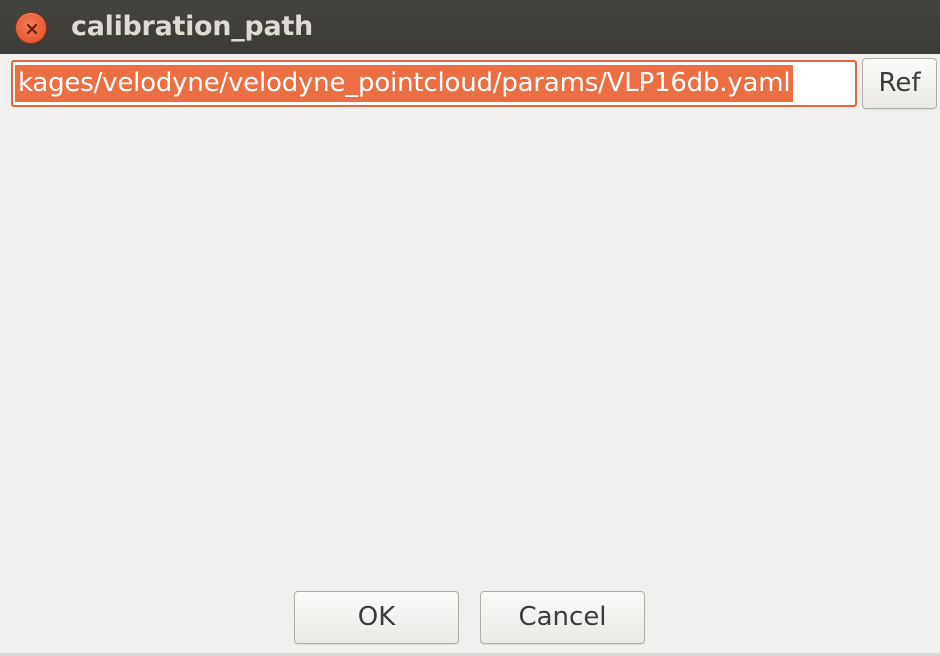 This screenshot has width=940, height=656. I want to click on close-icon, so click(32, 29).